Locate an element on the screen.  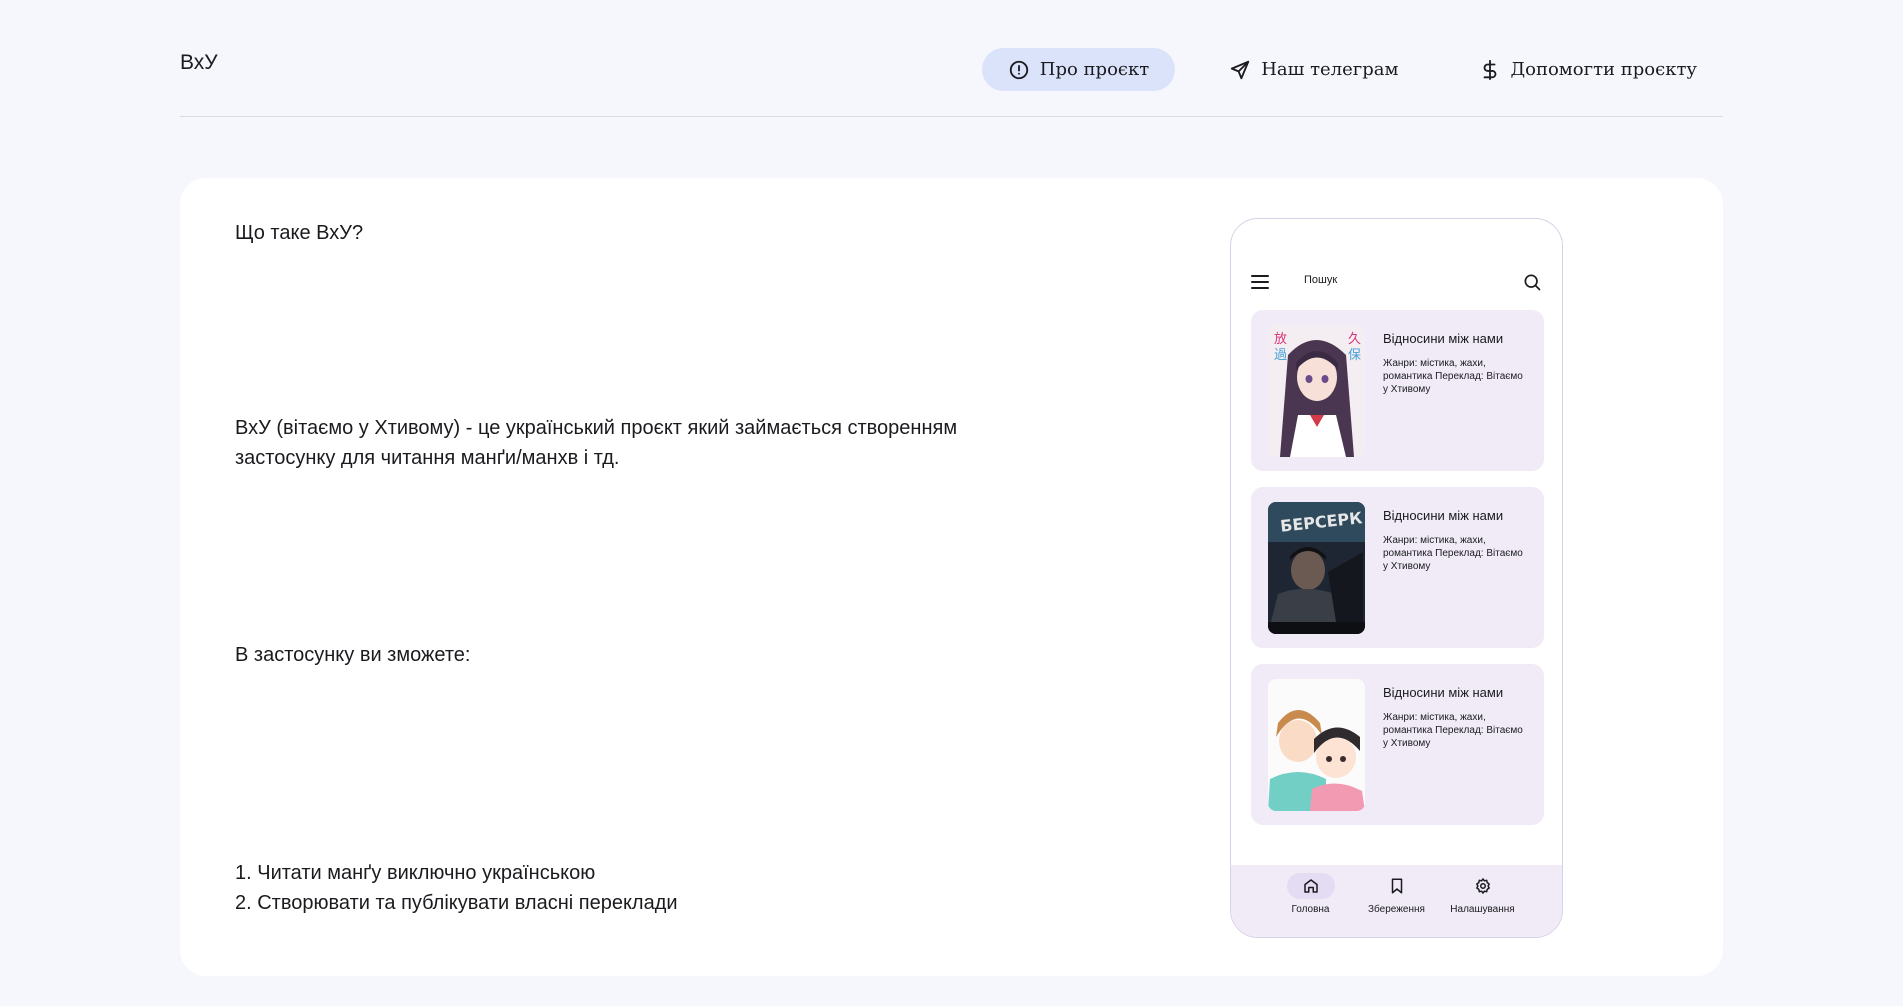
feature-item: 1. Читати манґу виключно українською is located at coordinates (415, 873).